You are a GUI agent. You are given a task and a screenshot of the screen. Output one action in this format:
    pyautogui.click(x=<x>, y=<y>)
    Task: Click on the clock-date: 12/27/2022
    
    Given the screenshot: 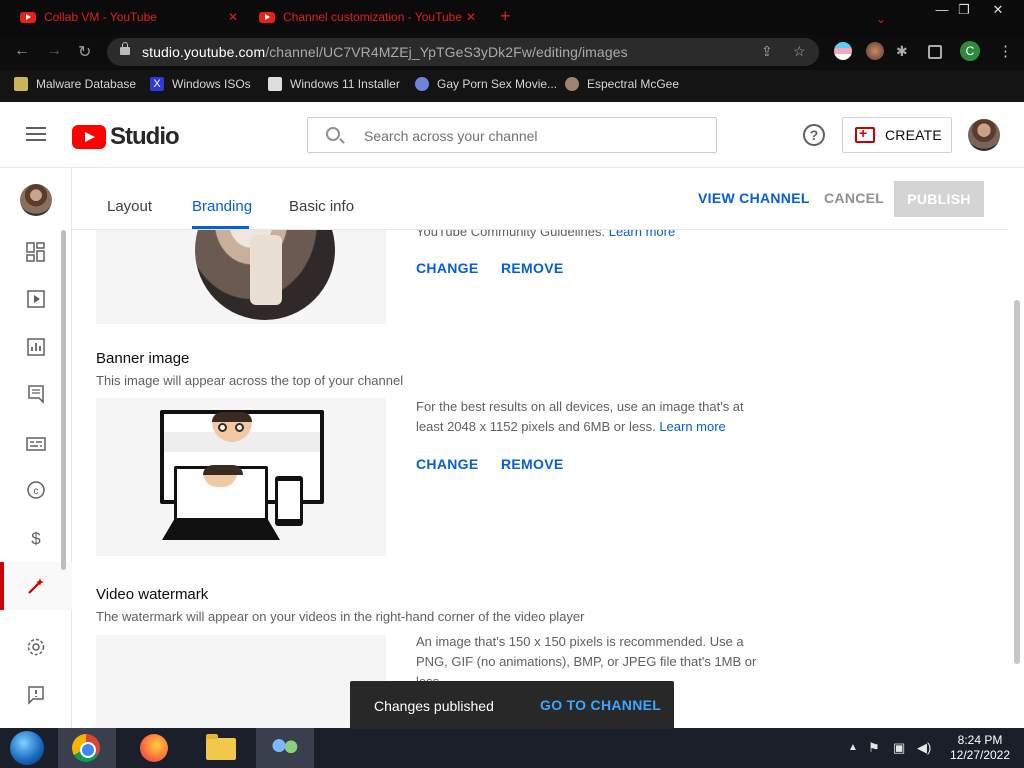 What is the action you would take?
    pyautogui.click(x=980, y=755)
    